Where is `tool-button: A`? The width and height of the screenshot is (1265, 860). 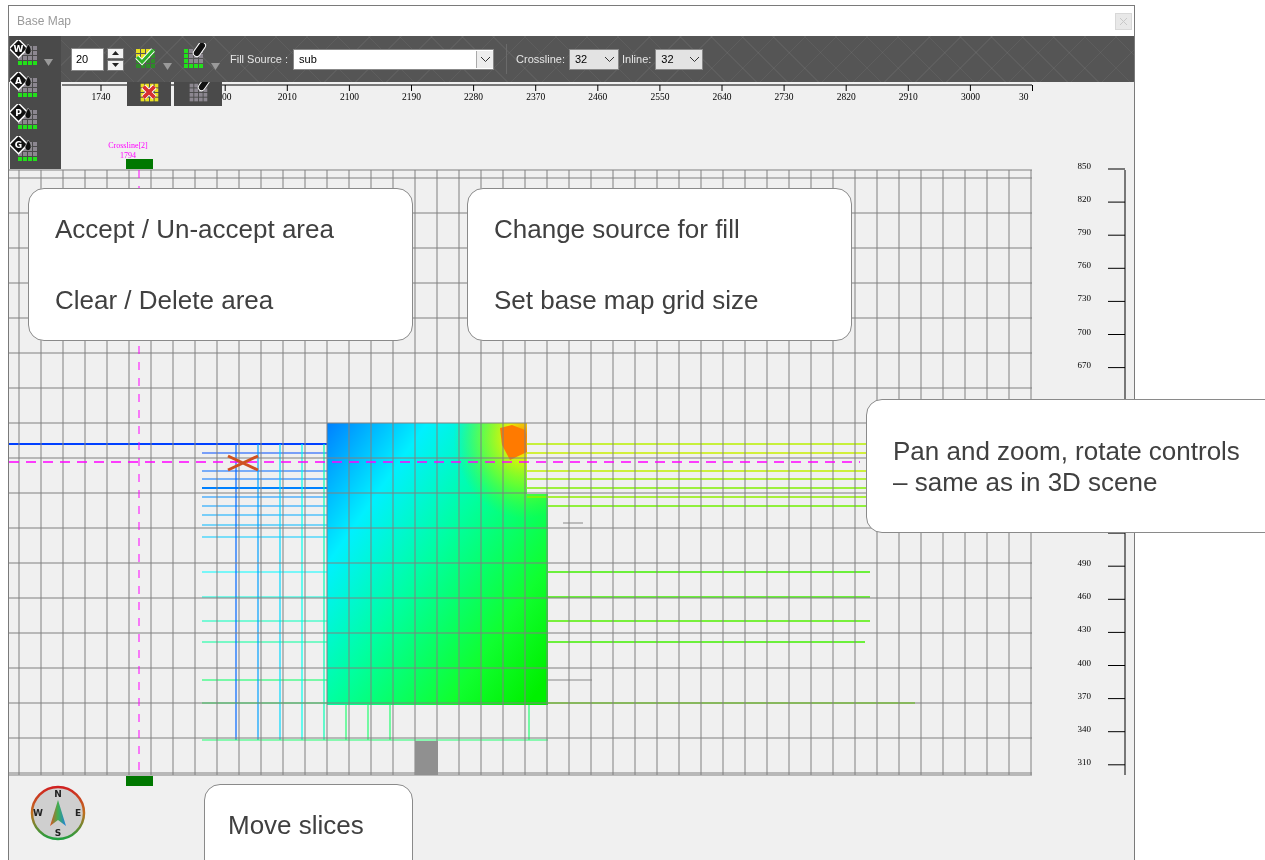
tool-button: A is located at coordinates (27, 87).